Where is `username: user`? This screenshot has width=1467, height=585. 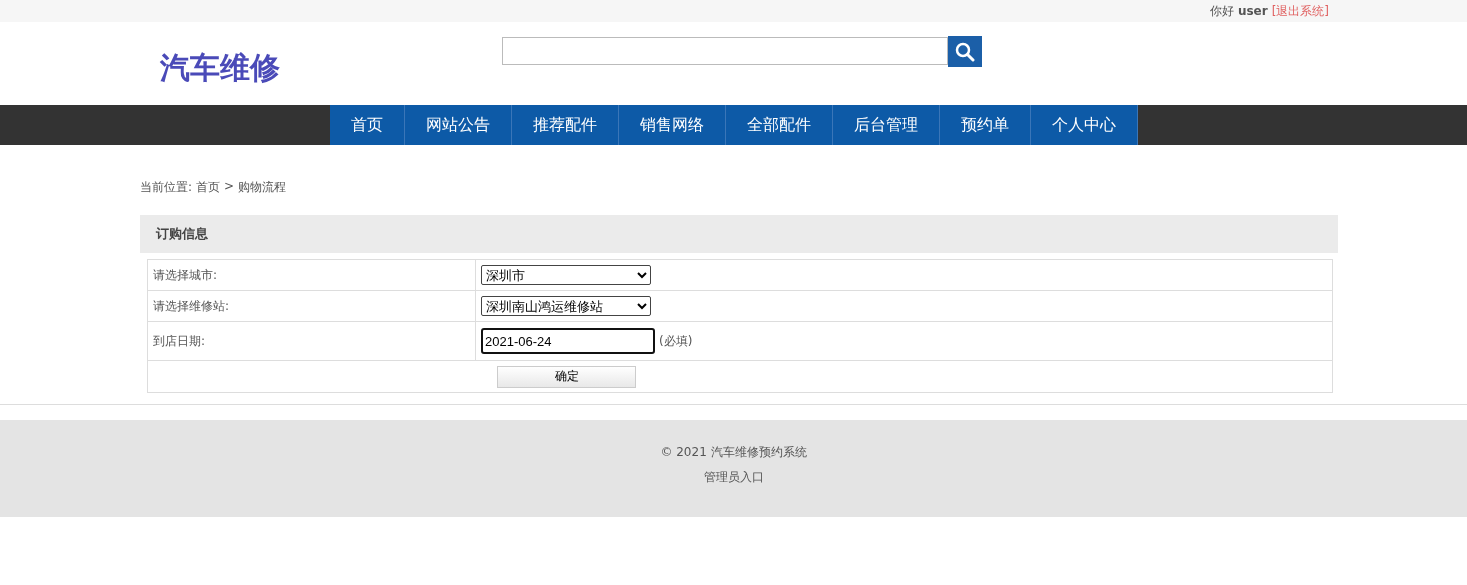
username: user is located at coordinates (1252, 11).